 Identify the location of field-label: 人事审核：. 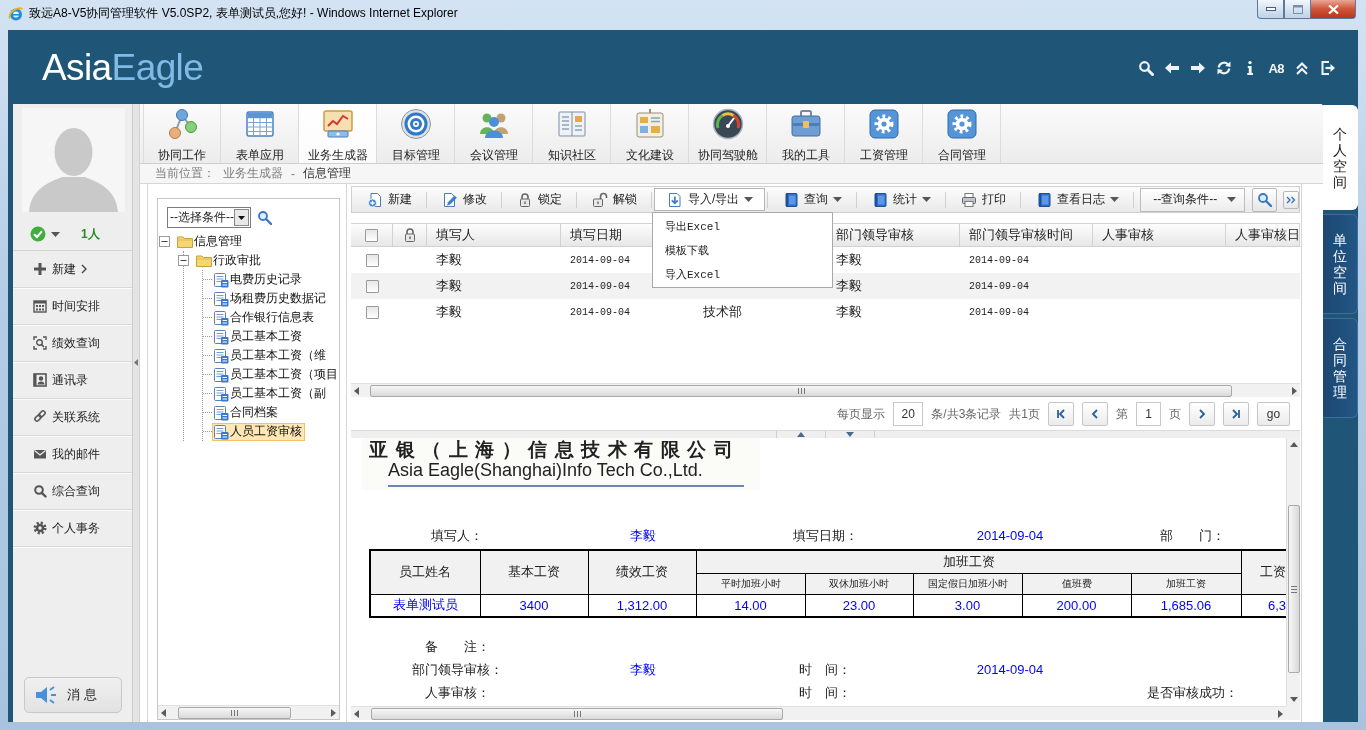
(457, 692).